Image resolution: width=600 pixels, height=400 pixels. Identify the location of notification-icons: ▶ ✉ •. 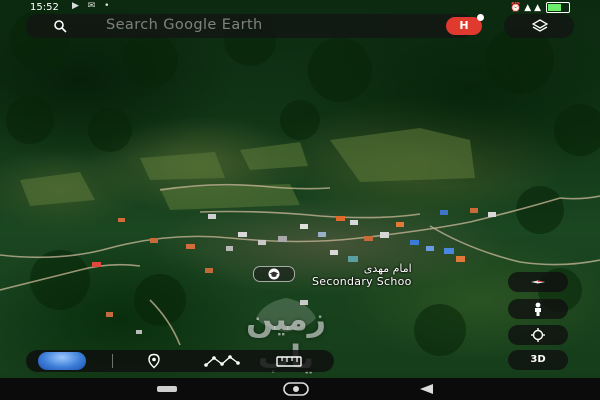
(92, 6).